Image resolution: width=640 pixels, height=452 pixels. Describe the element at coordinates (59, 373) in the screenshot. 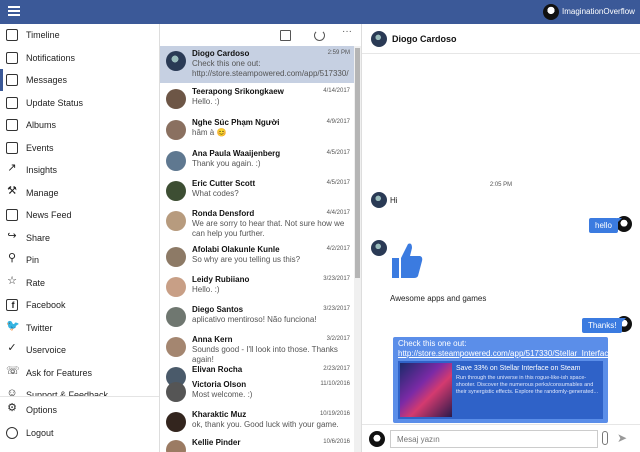

I see `sidebar-item-label: Ask for Features` at that location.